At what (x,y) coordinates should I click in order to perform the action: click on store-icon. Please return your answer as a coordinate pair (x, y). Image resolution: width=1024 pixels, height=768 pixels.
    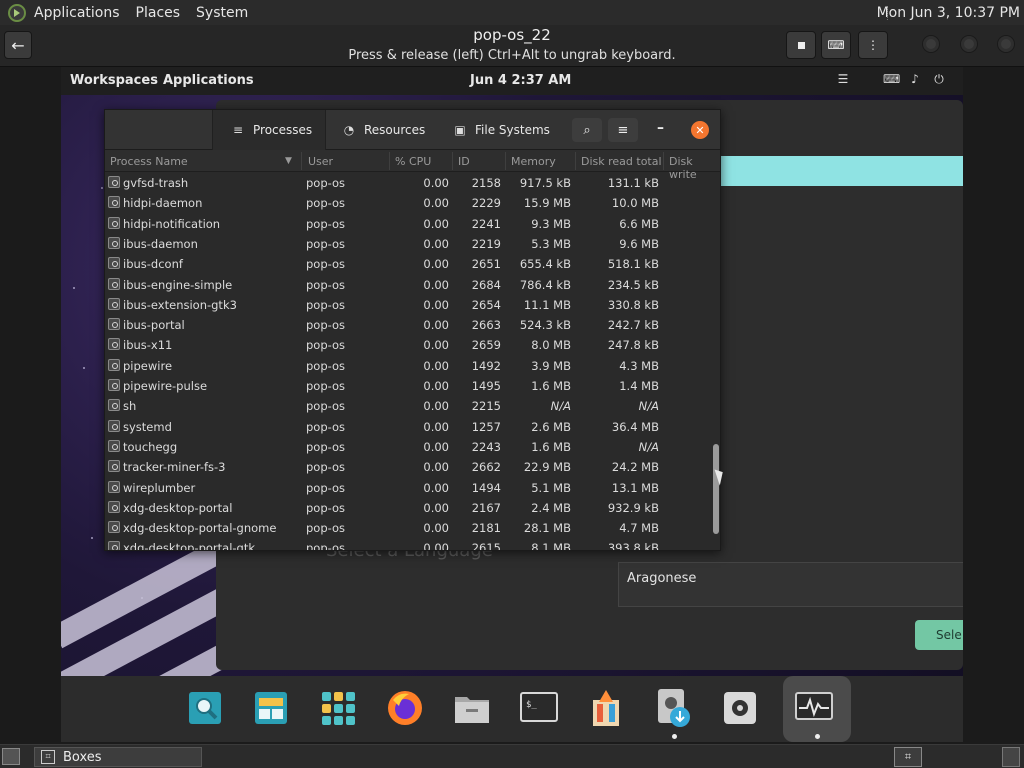
    Looking at the image, I should click on (606, 708).